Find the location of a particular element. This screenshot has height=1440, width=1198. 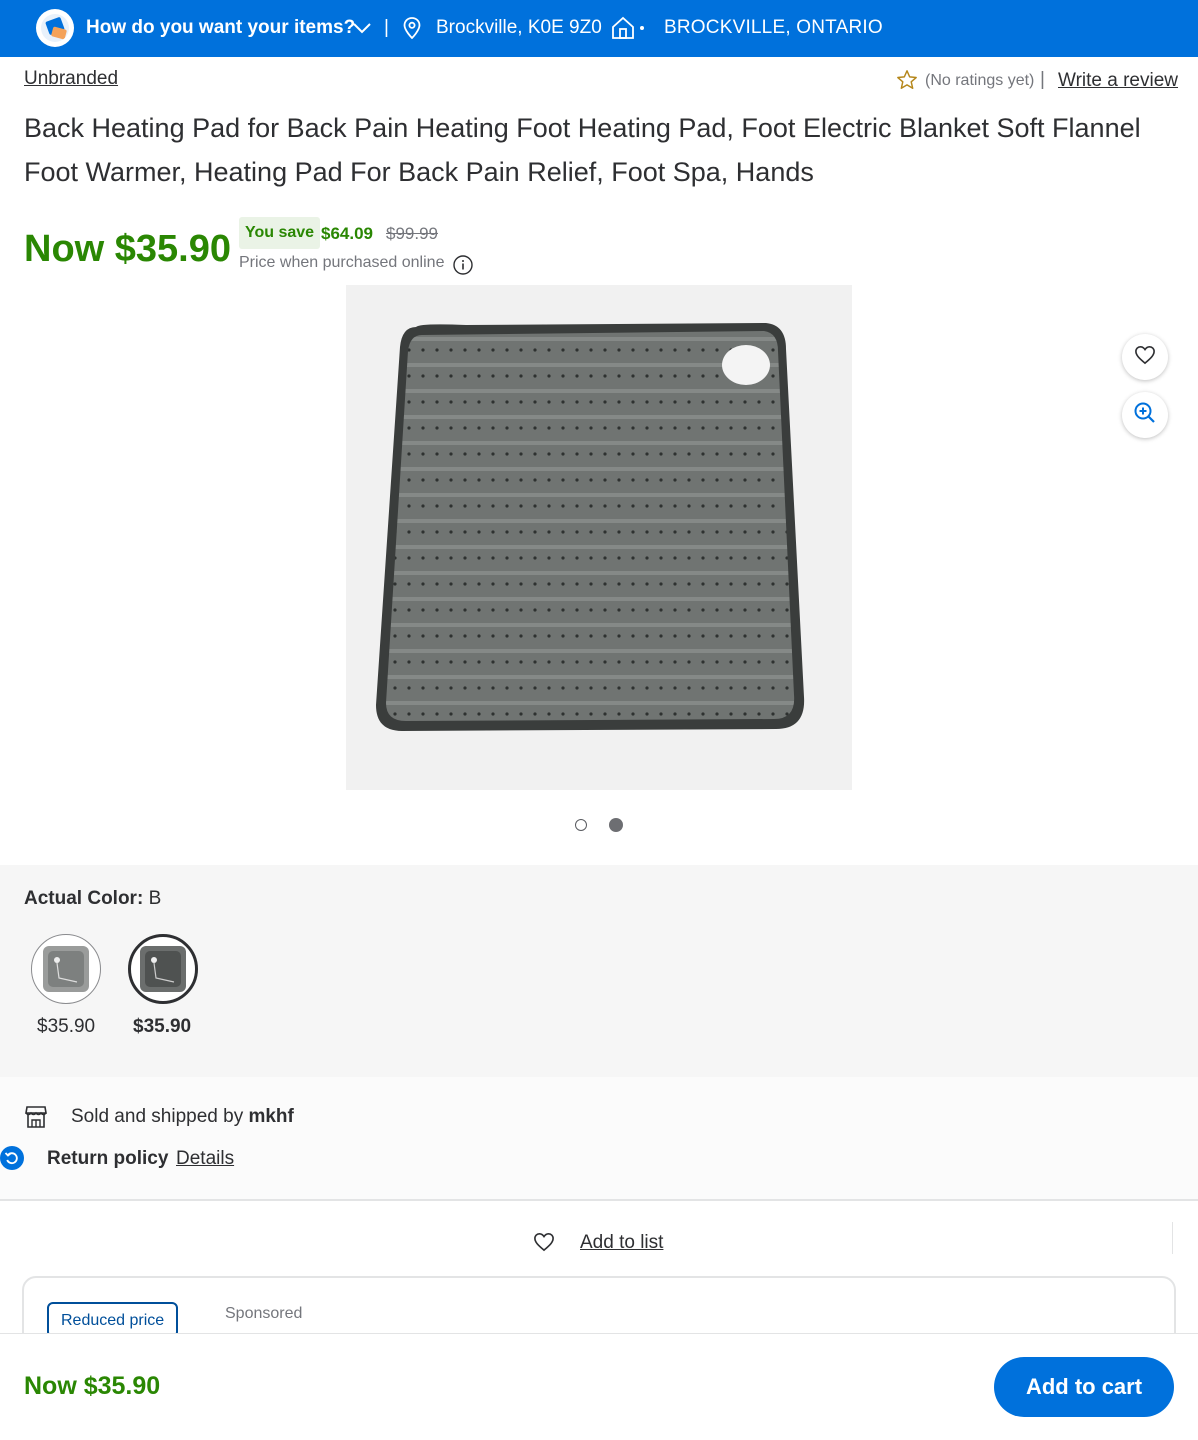

rating-text: (No ratings yet) is located at coordinates (980, 80).